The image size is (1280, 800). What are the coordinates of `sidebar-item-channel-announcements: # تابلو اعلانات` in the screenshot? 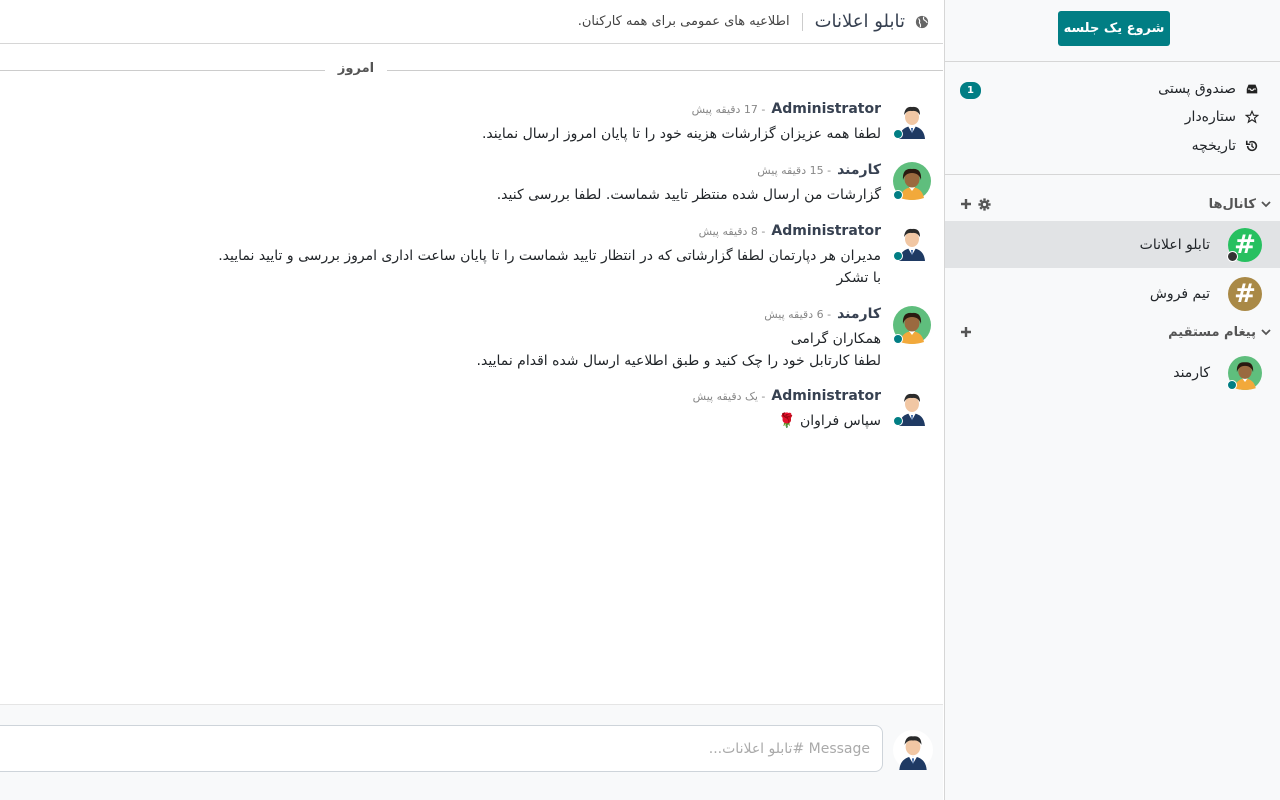 It's located at (1112, 244).